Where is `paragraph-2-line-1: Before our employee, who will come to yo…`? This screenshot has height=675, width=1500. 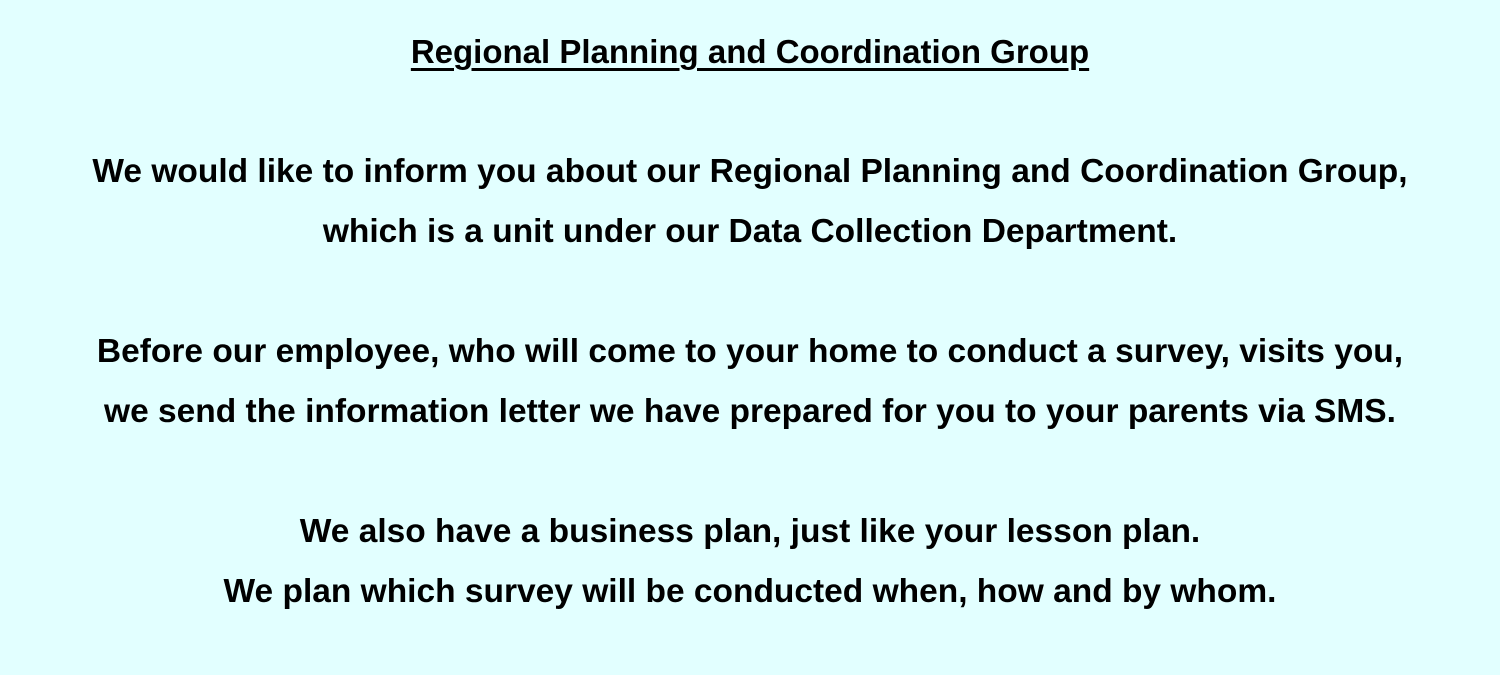
paragraph-2-line-1: Before our employee, who will come to yo… is located at coordinates (750, 351).